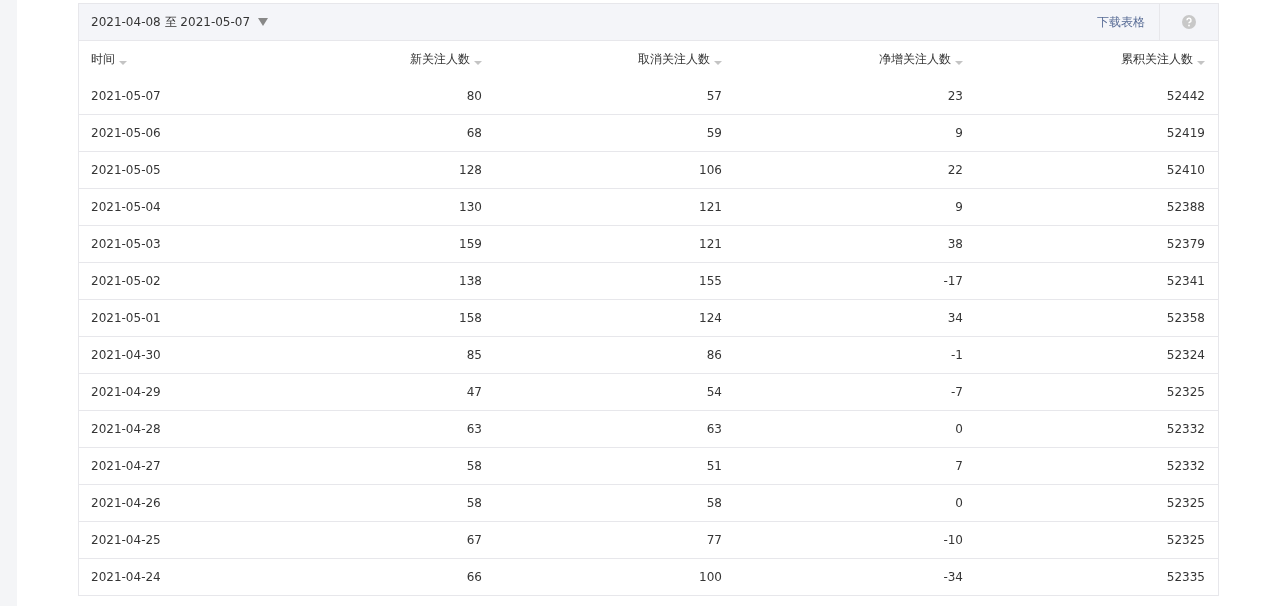  I want to click on table-cell: 2021-05-03, so click(126, 244).